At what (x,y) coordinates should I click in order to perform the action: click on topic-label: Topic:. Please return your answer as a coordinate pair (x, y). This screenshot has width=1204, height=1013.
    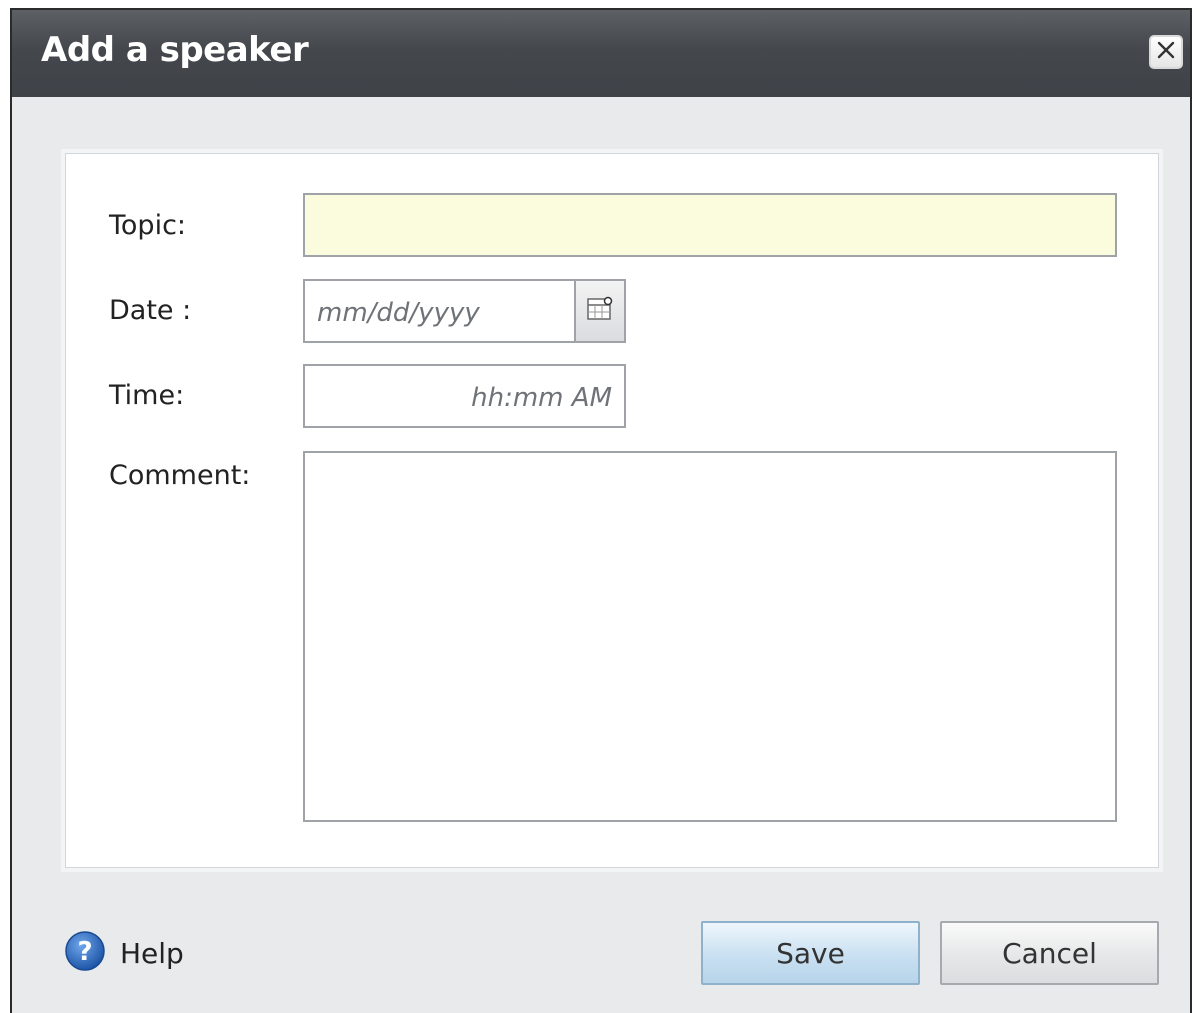
    Looking at the image, I should click on (148, 225).